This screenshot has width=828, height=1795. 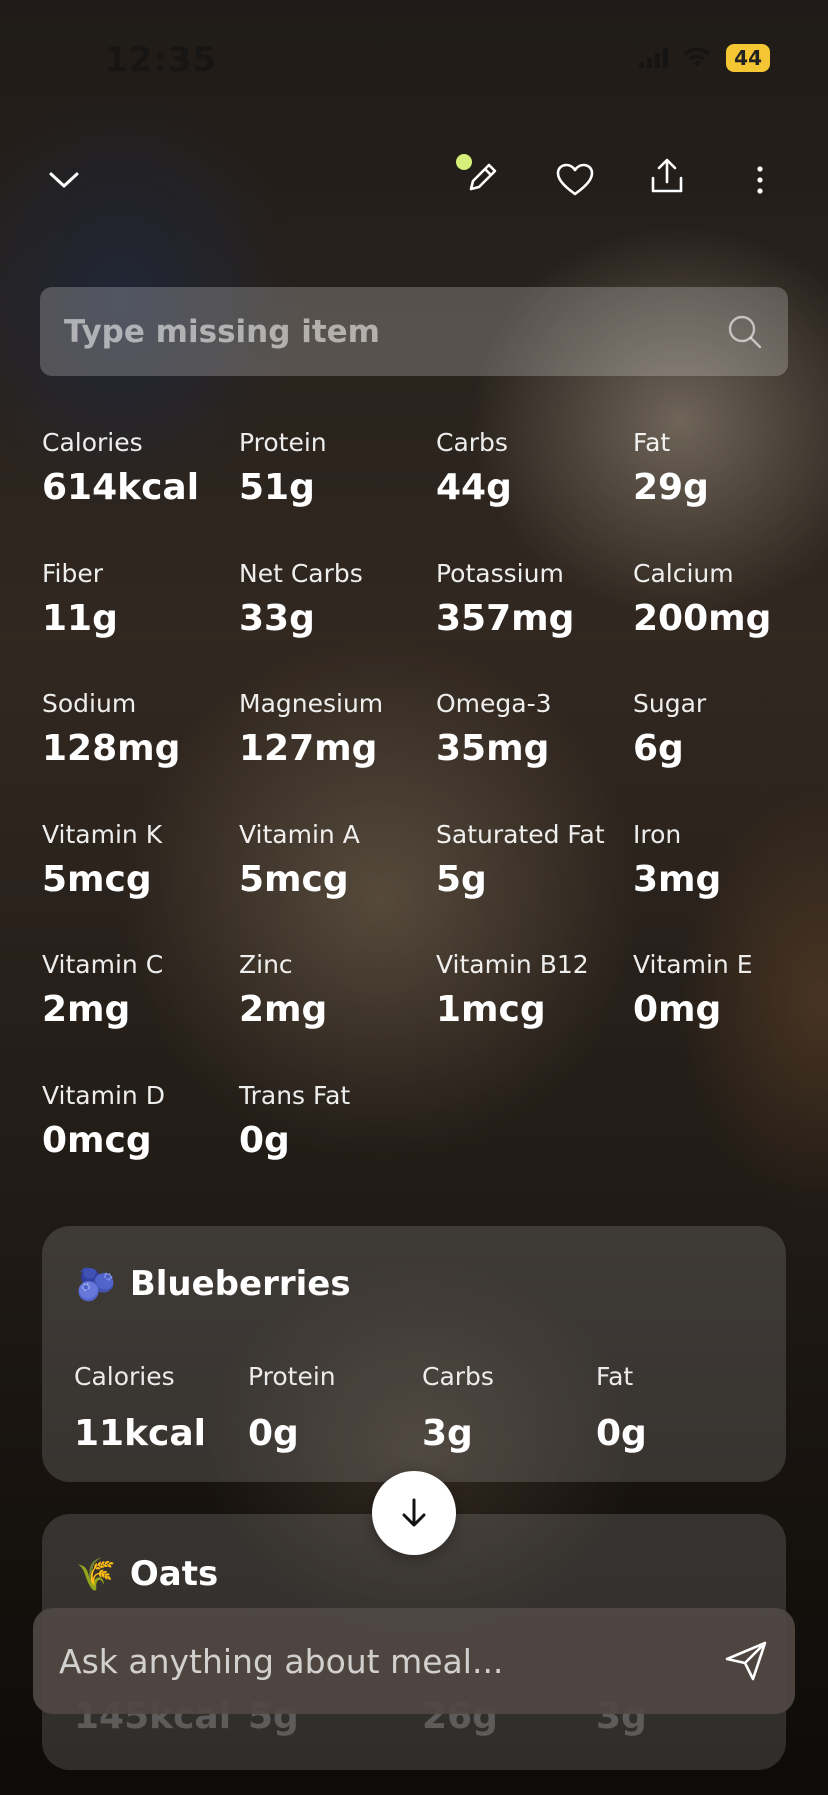 What do you see at coordinates (730, 493) in the screenshot?
I see `nutrient-fat: Fat 29g` at bounding box center [730, 493].